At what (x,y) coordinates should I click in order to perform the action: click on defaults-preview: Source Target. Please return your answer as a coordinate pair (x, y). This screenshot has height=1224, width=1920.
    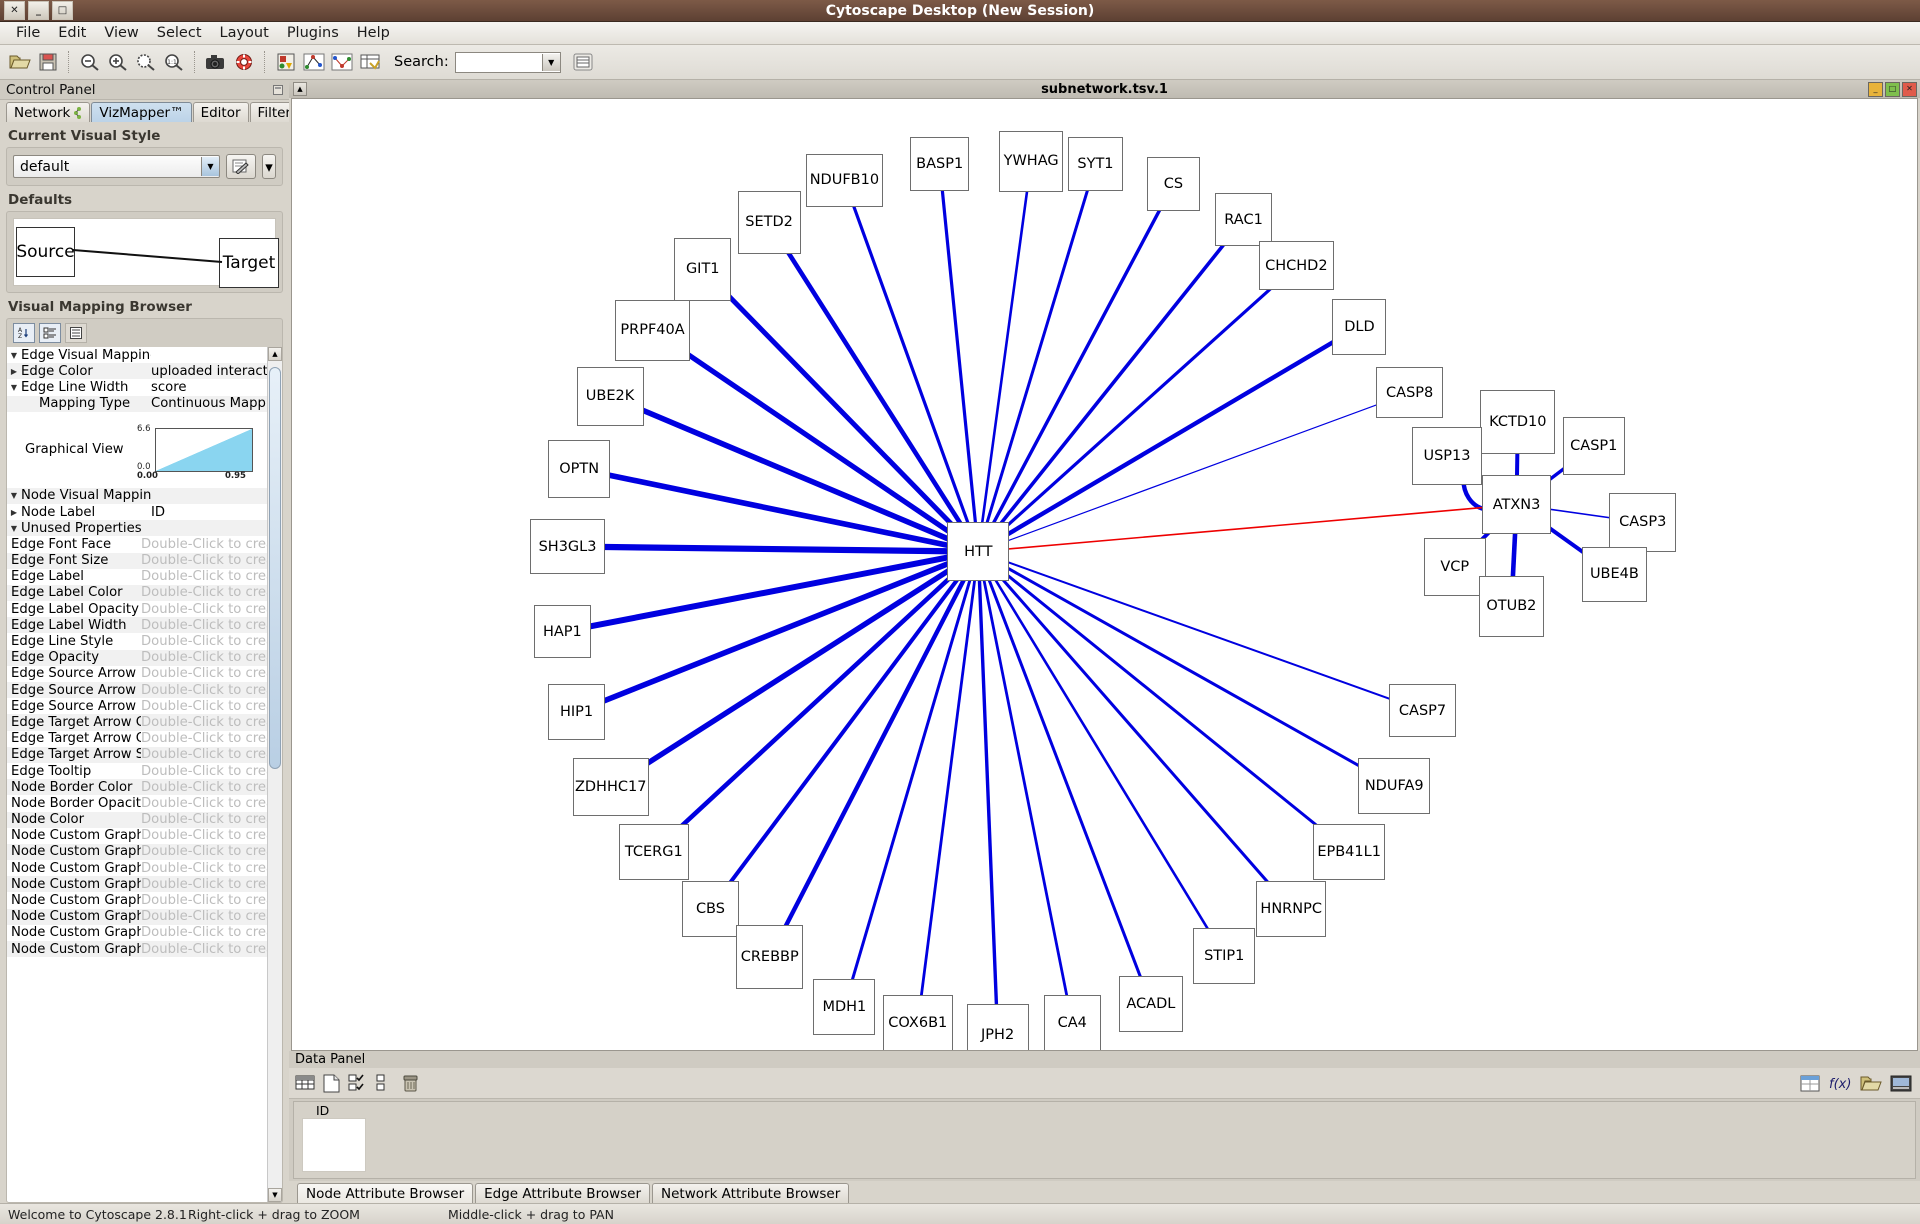
    Looking at the image, I should click on (146, 253).